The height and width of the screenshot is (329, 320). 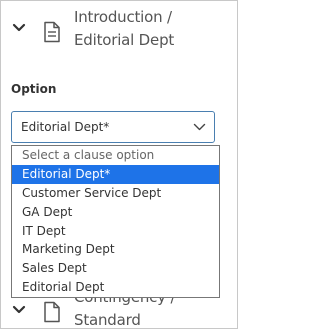 What do you see at coordinates (115, 174) in the screenshot?
I see `dropdown-option: Editorial Dept*` at bounding box center [115, 174].